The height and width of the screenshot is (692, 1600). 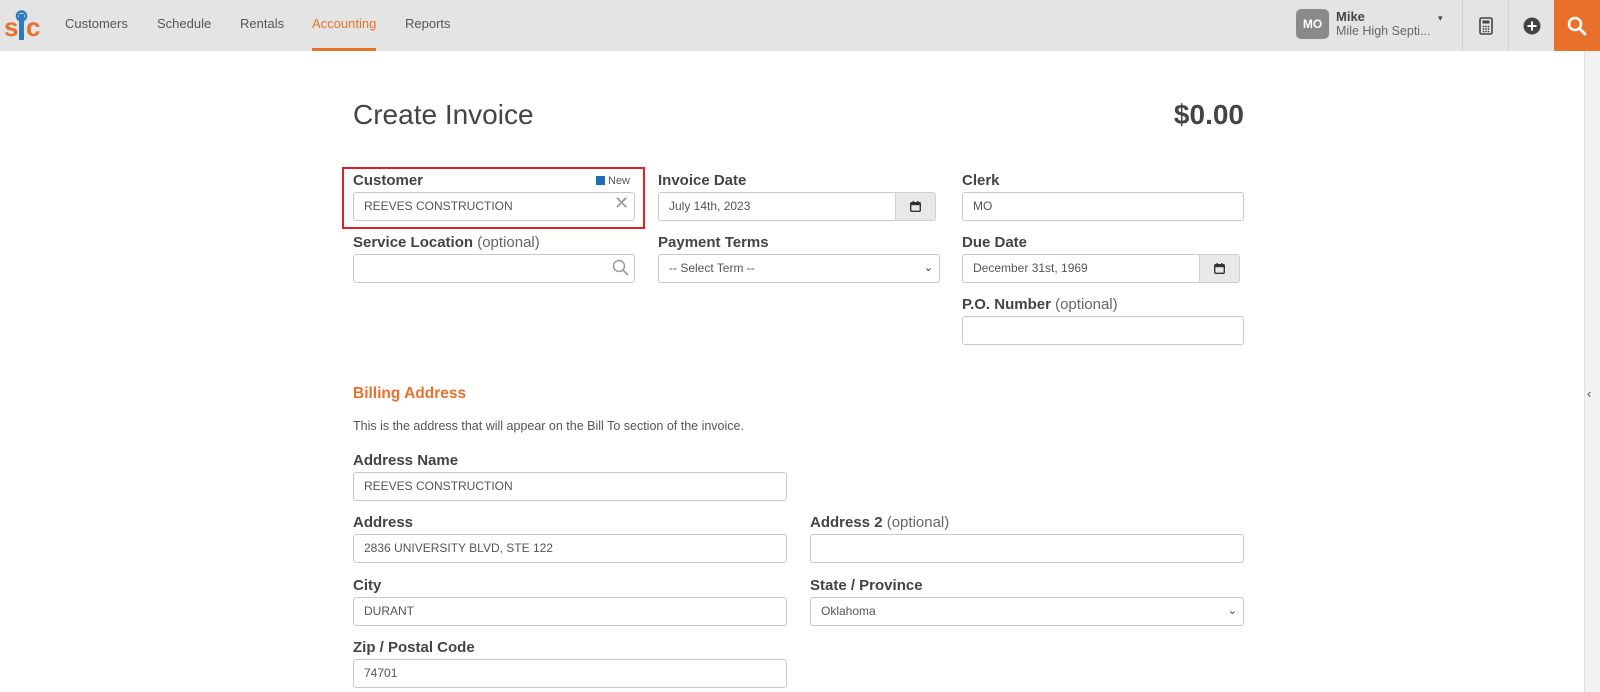 I want to click on nav-rentals: Rentals, so click(x=262, y=25).